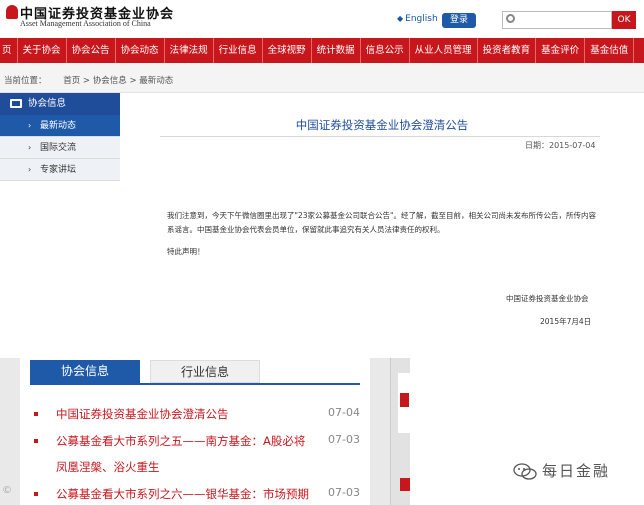 This screenshot has height=505, width=644. I want to click on nav-item-news: 协会动态, so click(140, 50).